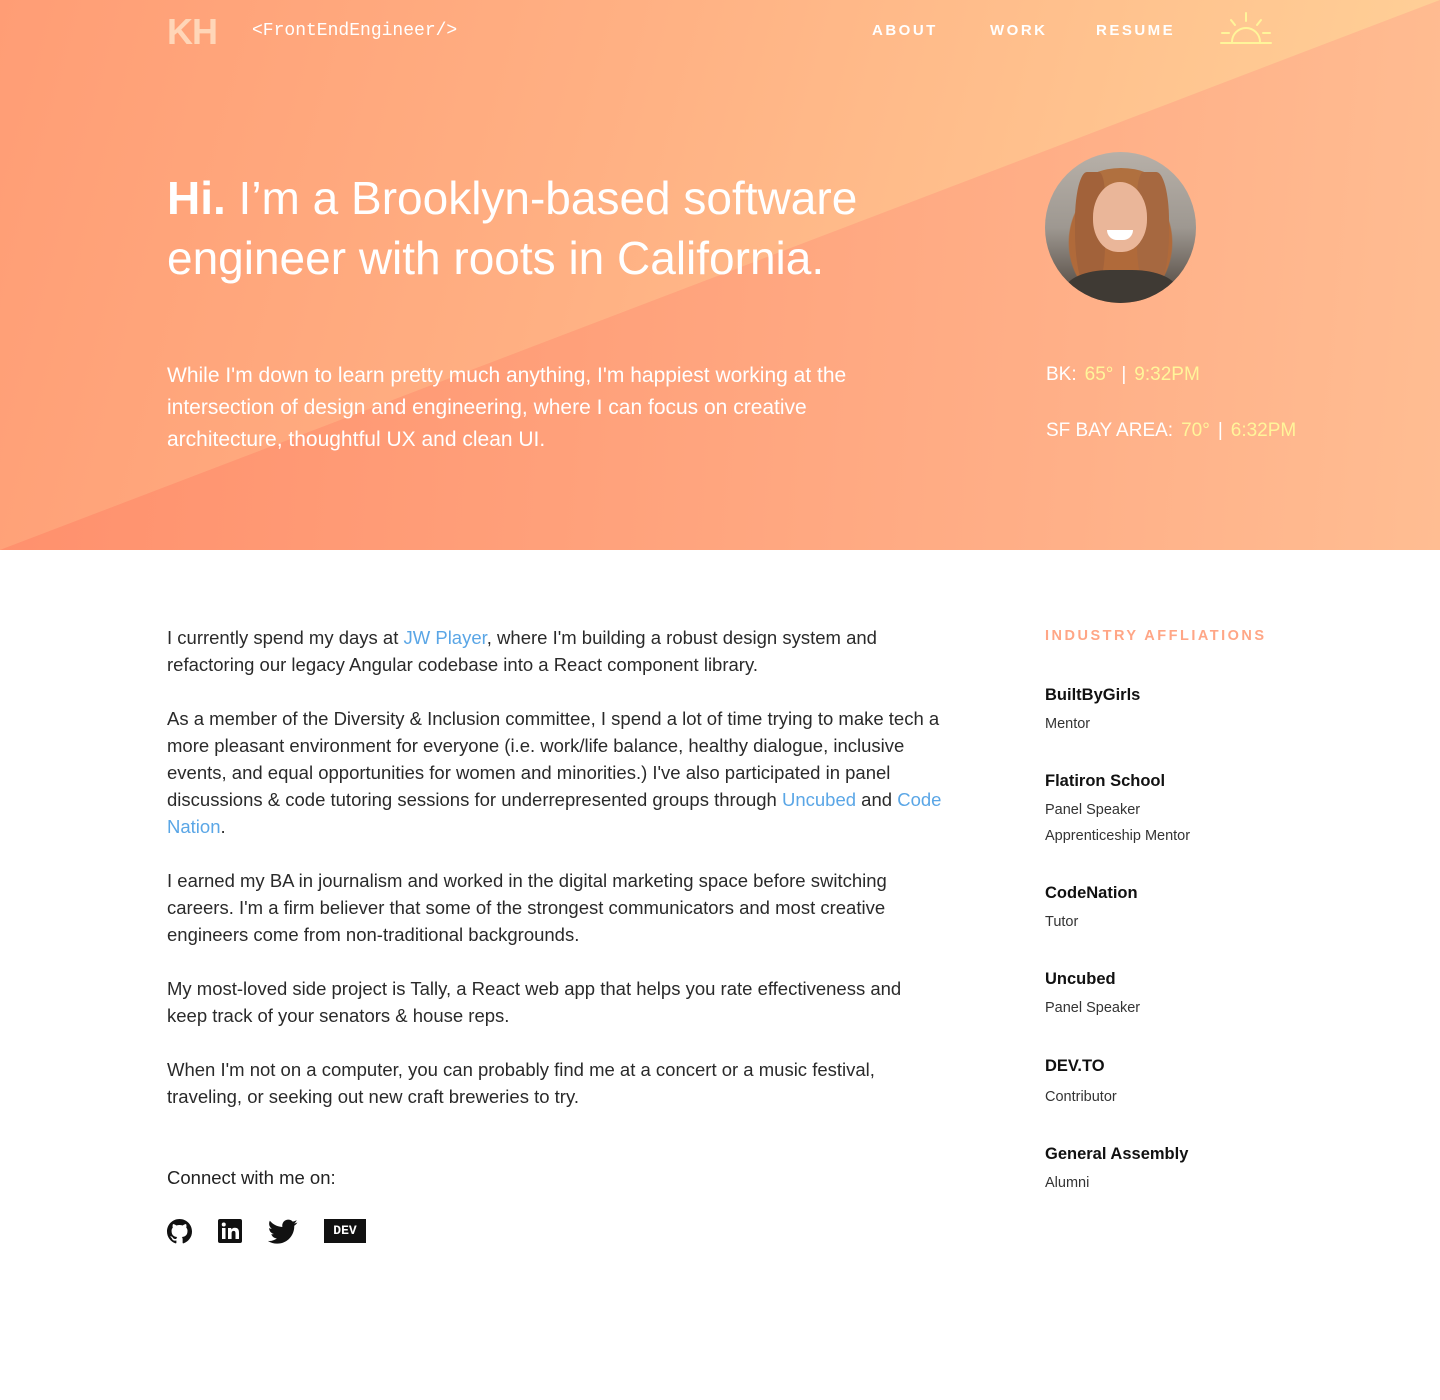  Describe the element at coordinates (1121, 286) in the screenshot. I see `avatar-shirt` at that location.